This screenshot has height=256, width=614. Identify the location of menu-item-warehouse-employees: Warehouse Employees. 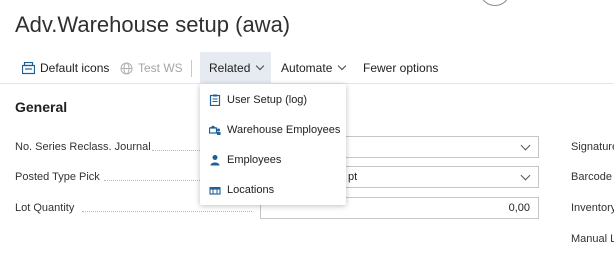
(273, 130).